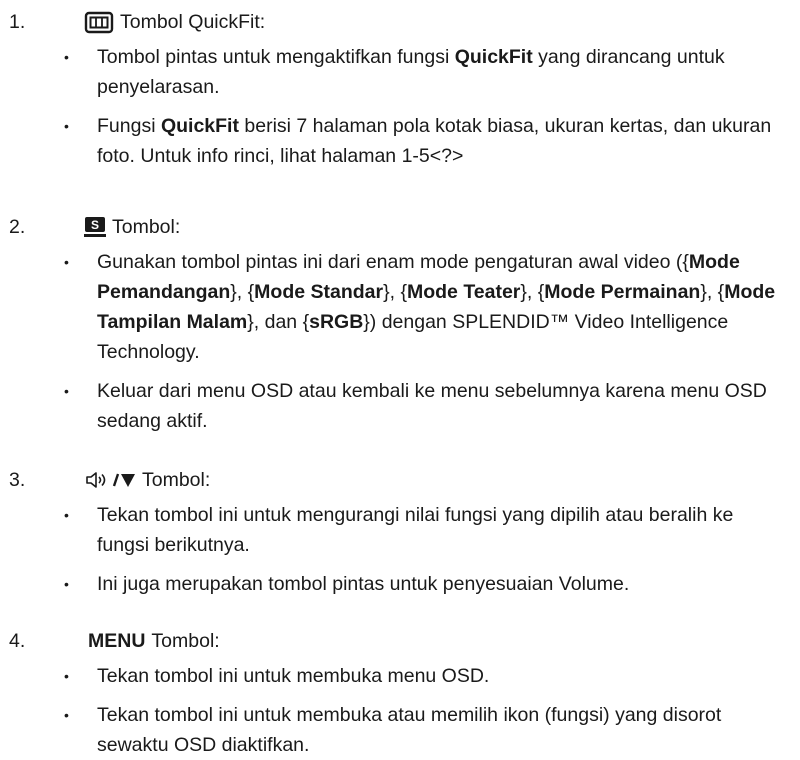  I want to click on bold-term: sRGB, so click(336, 322).